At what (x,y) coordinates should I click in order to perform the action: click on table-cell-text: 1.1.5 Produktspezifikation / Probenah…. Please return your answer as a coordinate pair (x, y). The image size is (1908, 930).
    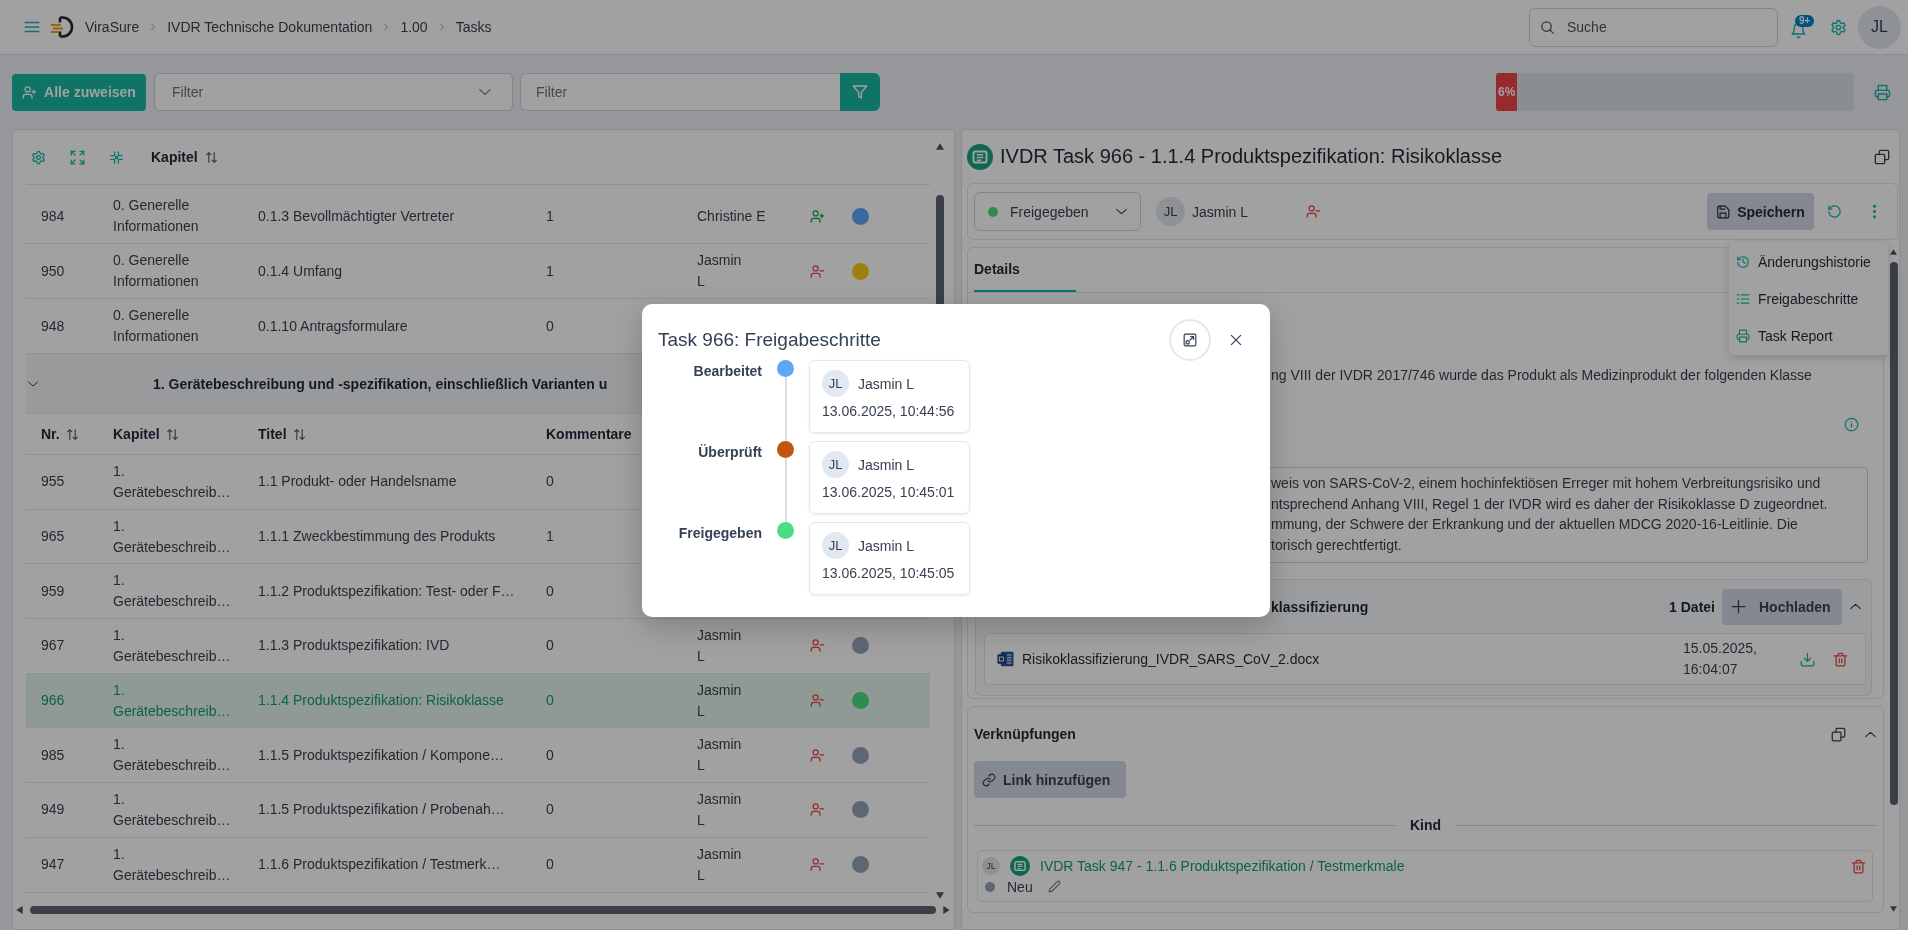
    Looking at the image, I should click on (382, 810).